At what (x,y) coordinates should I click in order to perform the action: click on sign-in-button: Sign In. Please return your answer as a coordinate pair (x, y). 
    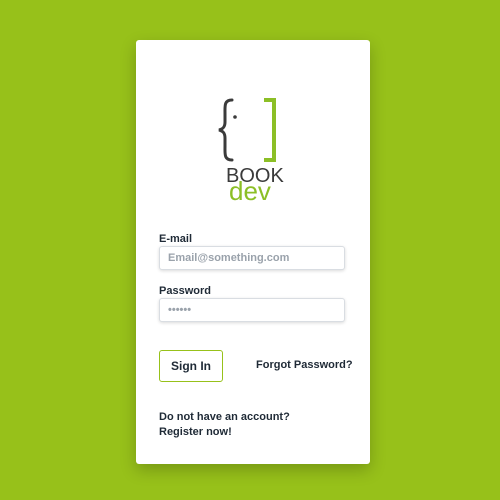
    Looking at the image, I should click on (191, 366).